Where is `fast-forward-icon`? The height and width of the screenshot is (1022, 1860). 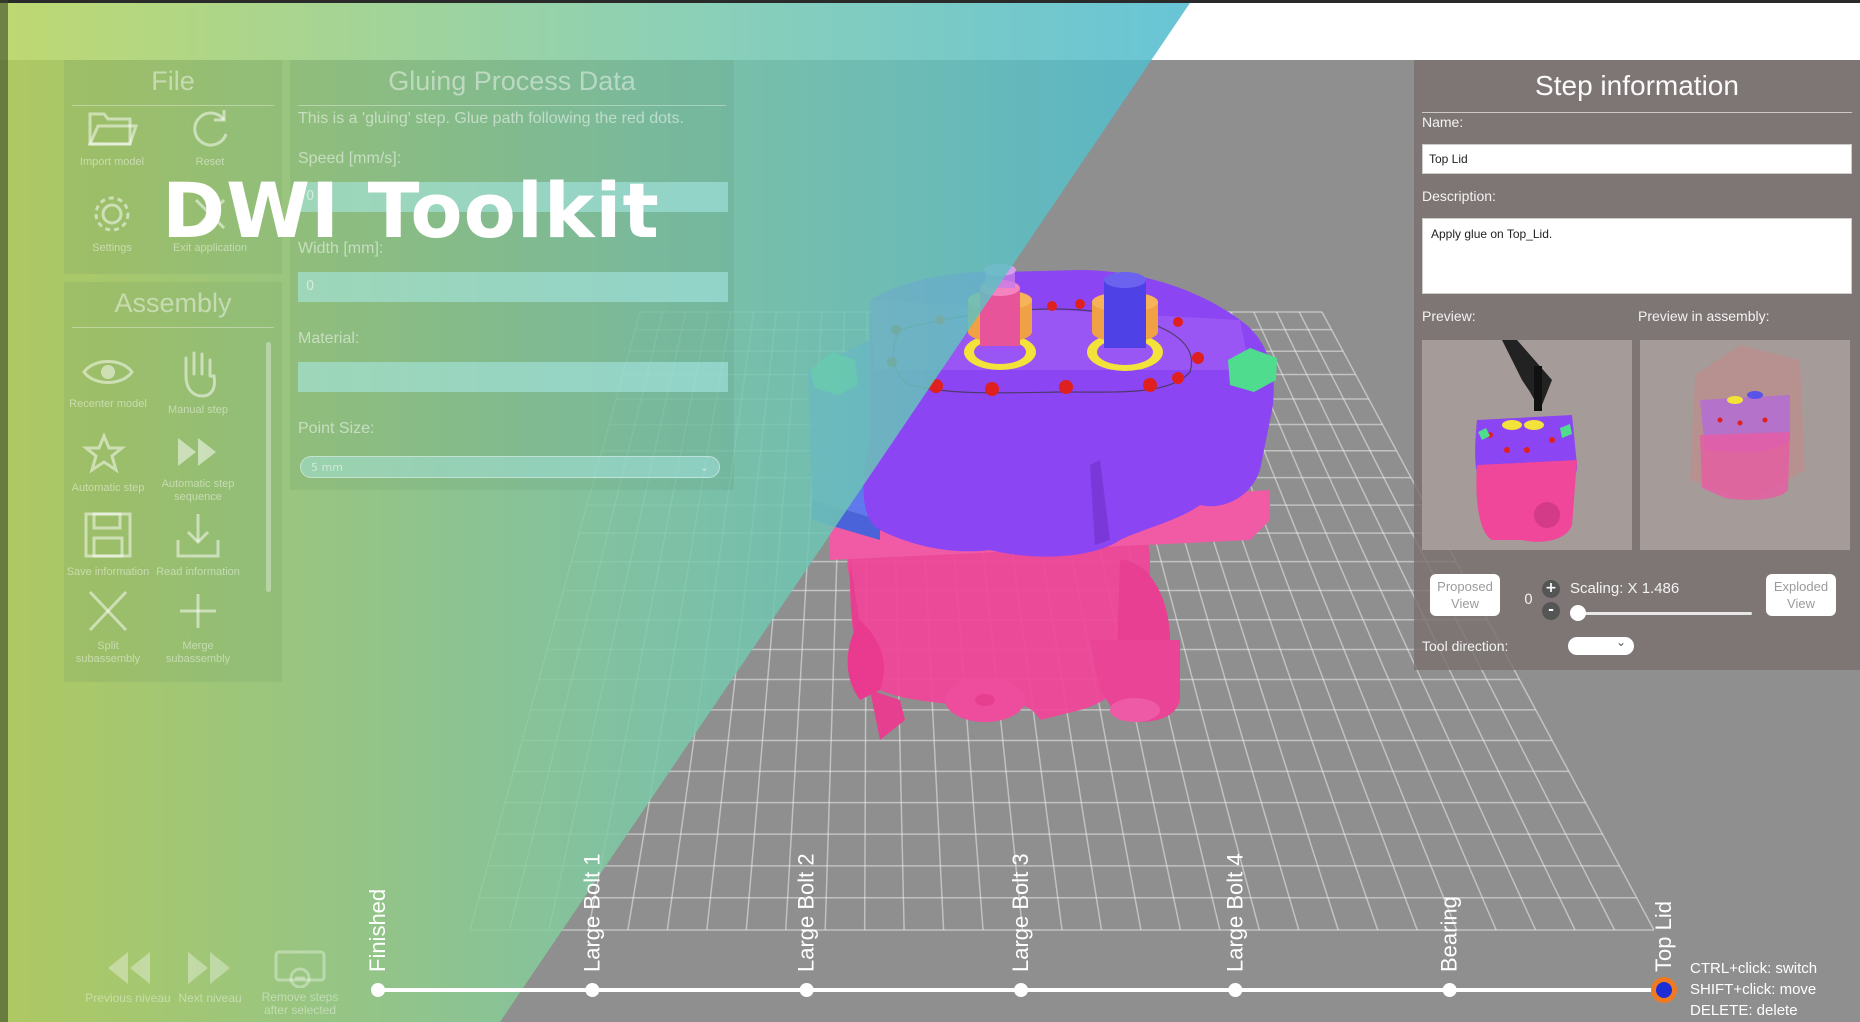
fast-forward-icon is located at coordinates (209, 968).